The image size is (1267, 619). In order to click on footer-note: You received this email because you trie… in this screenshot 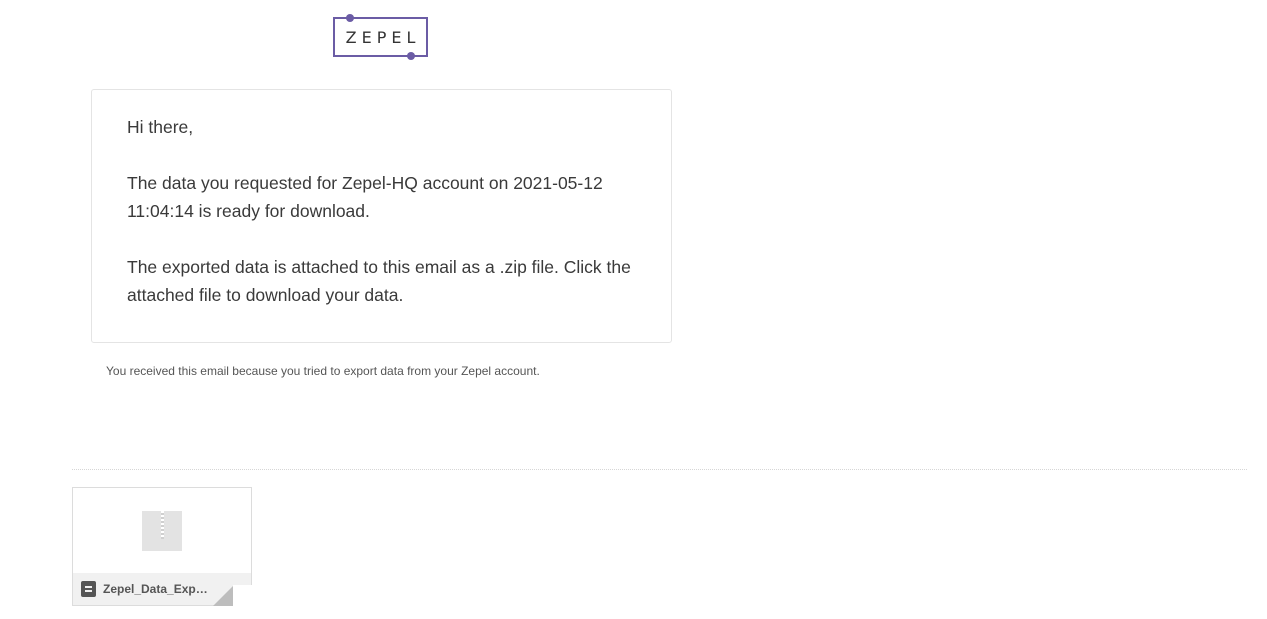, I will do `click(323, 371)`.